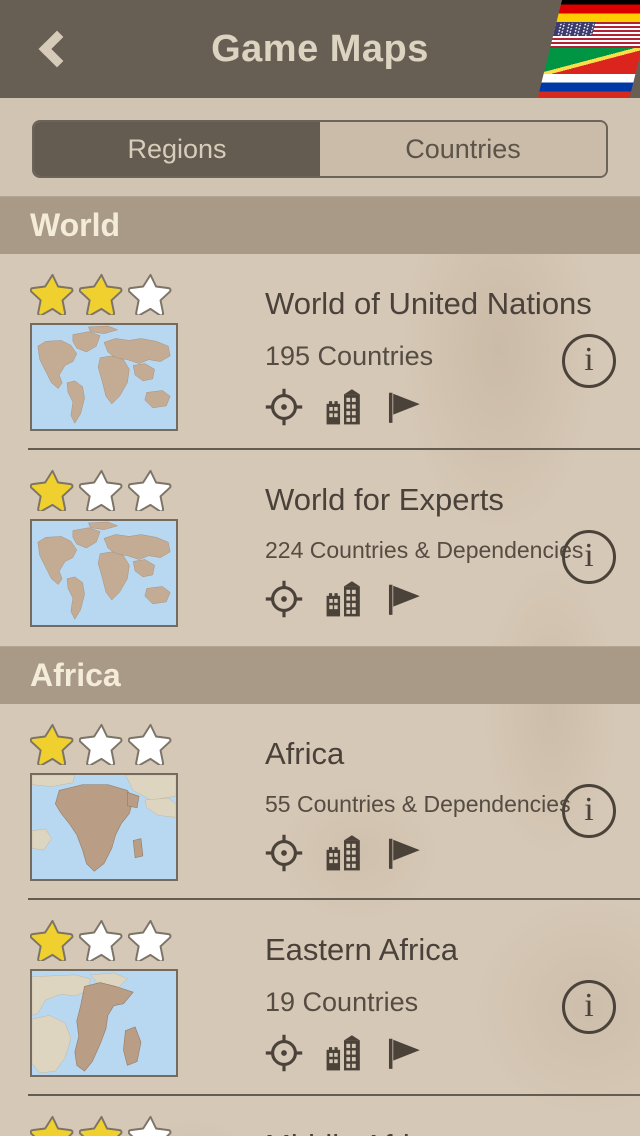 The width and height of the screenshot is (640, 1136). Describe the element at coordinates (428, 303) in the screenshot. I see `map-title: World of United Nations` at that location.